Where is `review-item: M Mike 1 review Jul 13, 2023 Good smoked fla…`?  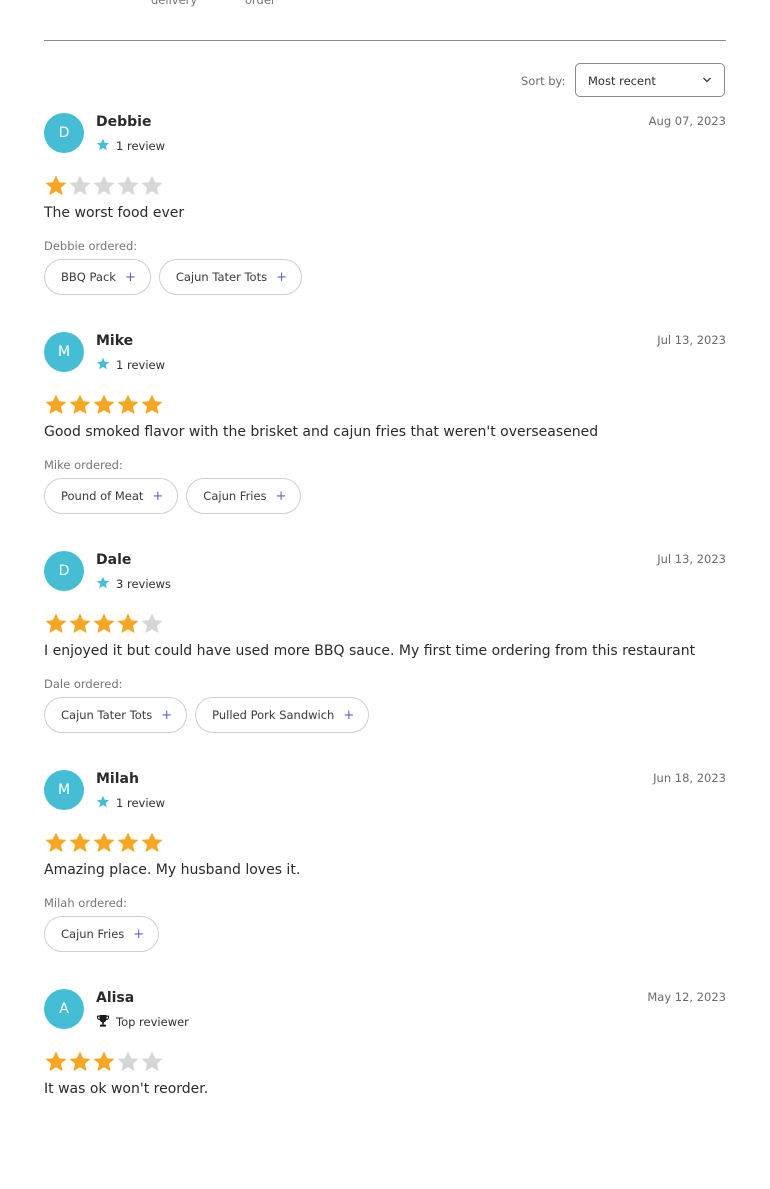 review-item: M Mike 1 review Jul 13, 2023 Good smoked fla… is located at coordinates (385, 432).